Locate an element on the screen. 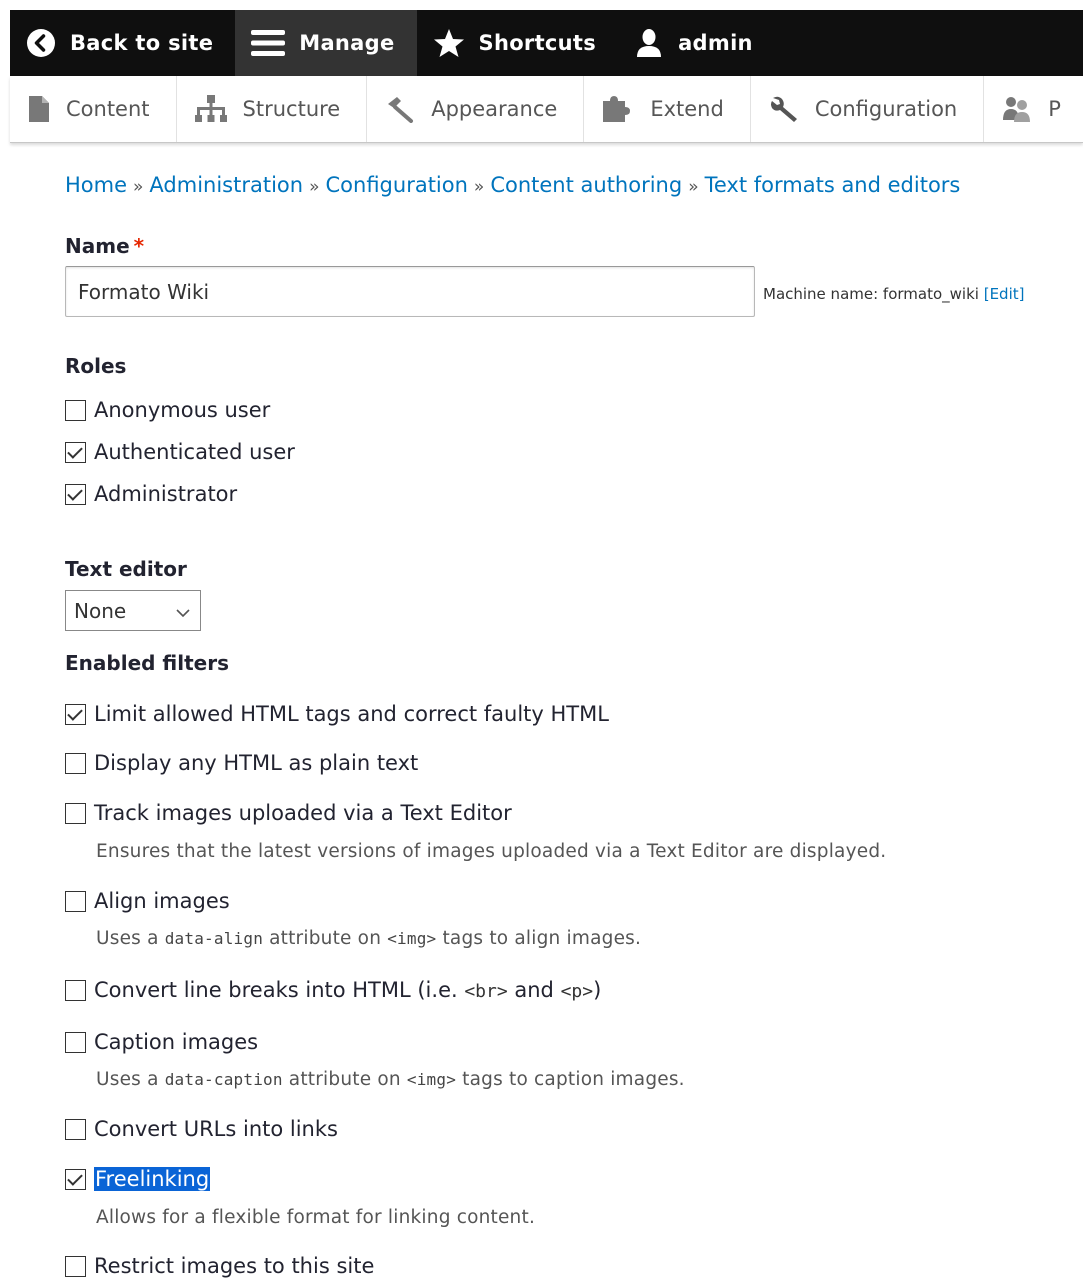 Image resolution: width=1083 pixels, height=1278 pixels. label-text: and is located at coordinates (534, 990).